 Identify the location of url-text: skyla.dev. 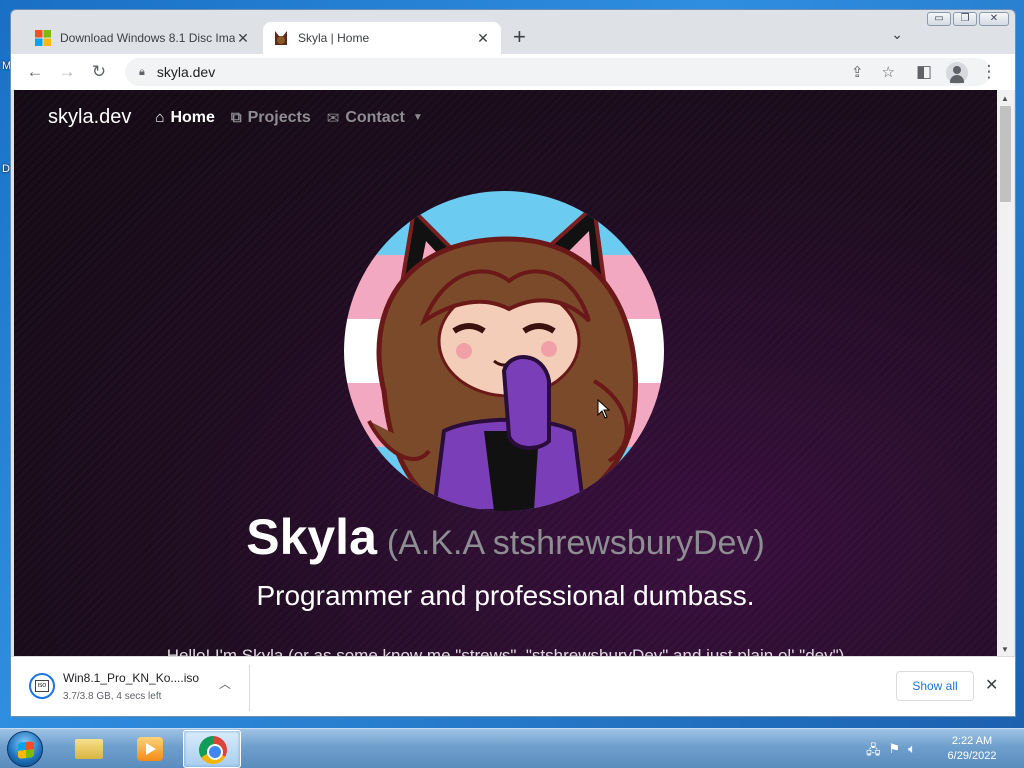
(186, 72).